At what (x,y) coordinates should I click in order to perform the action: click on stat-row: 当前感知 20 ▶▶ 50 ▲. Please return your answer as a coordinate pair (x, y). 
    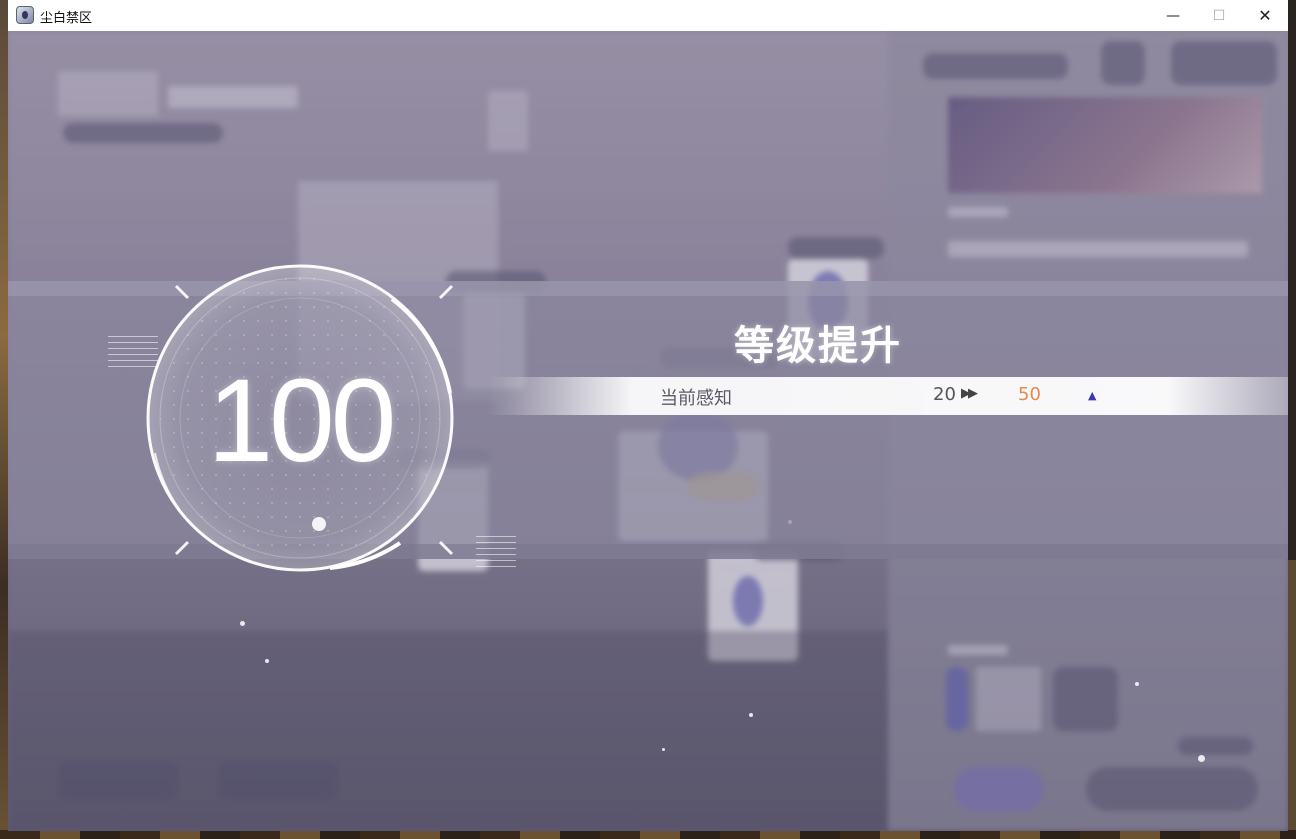
    Looking at the image, I should click on (888, 396).